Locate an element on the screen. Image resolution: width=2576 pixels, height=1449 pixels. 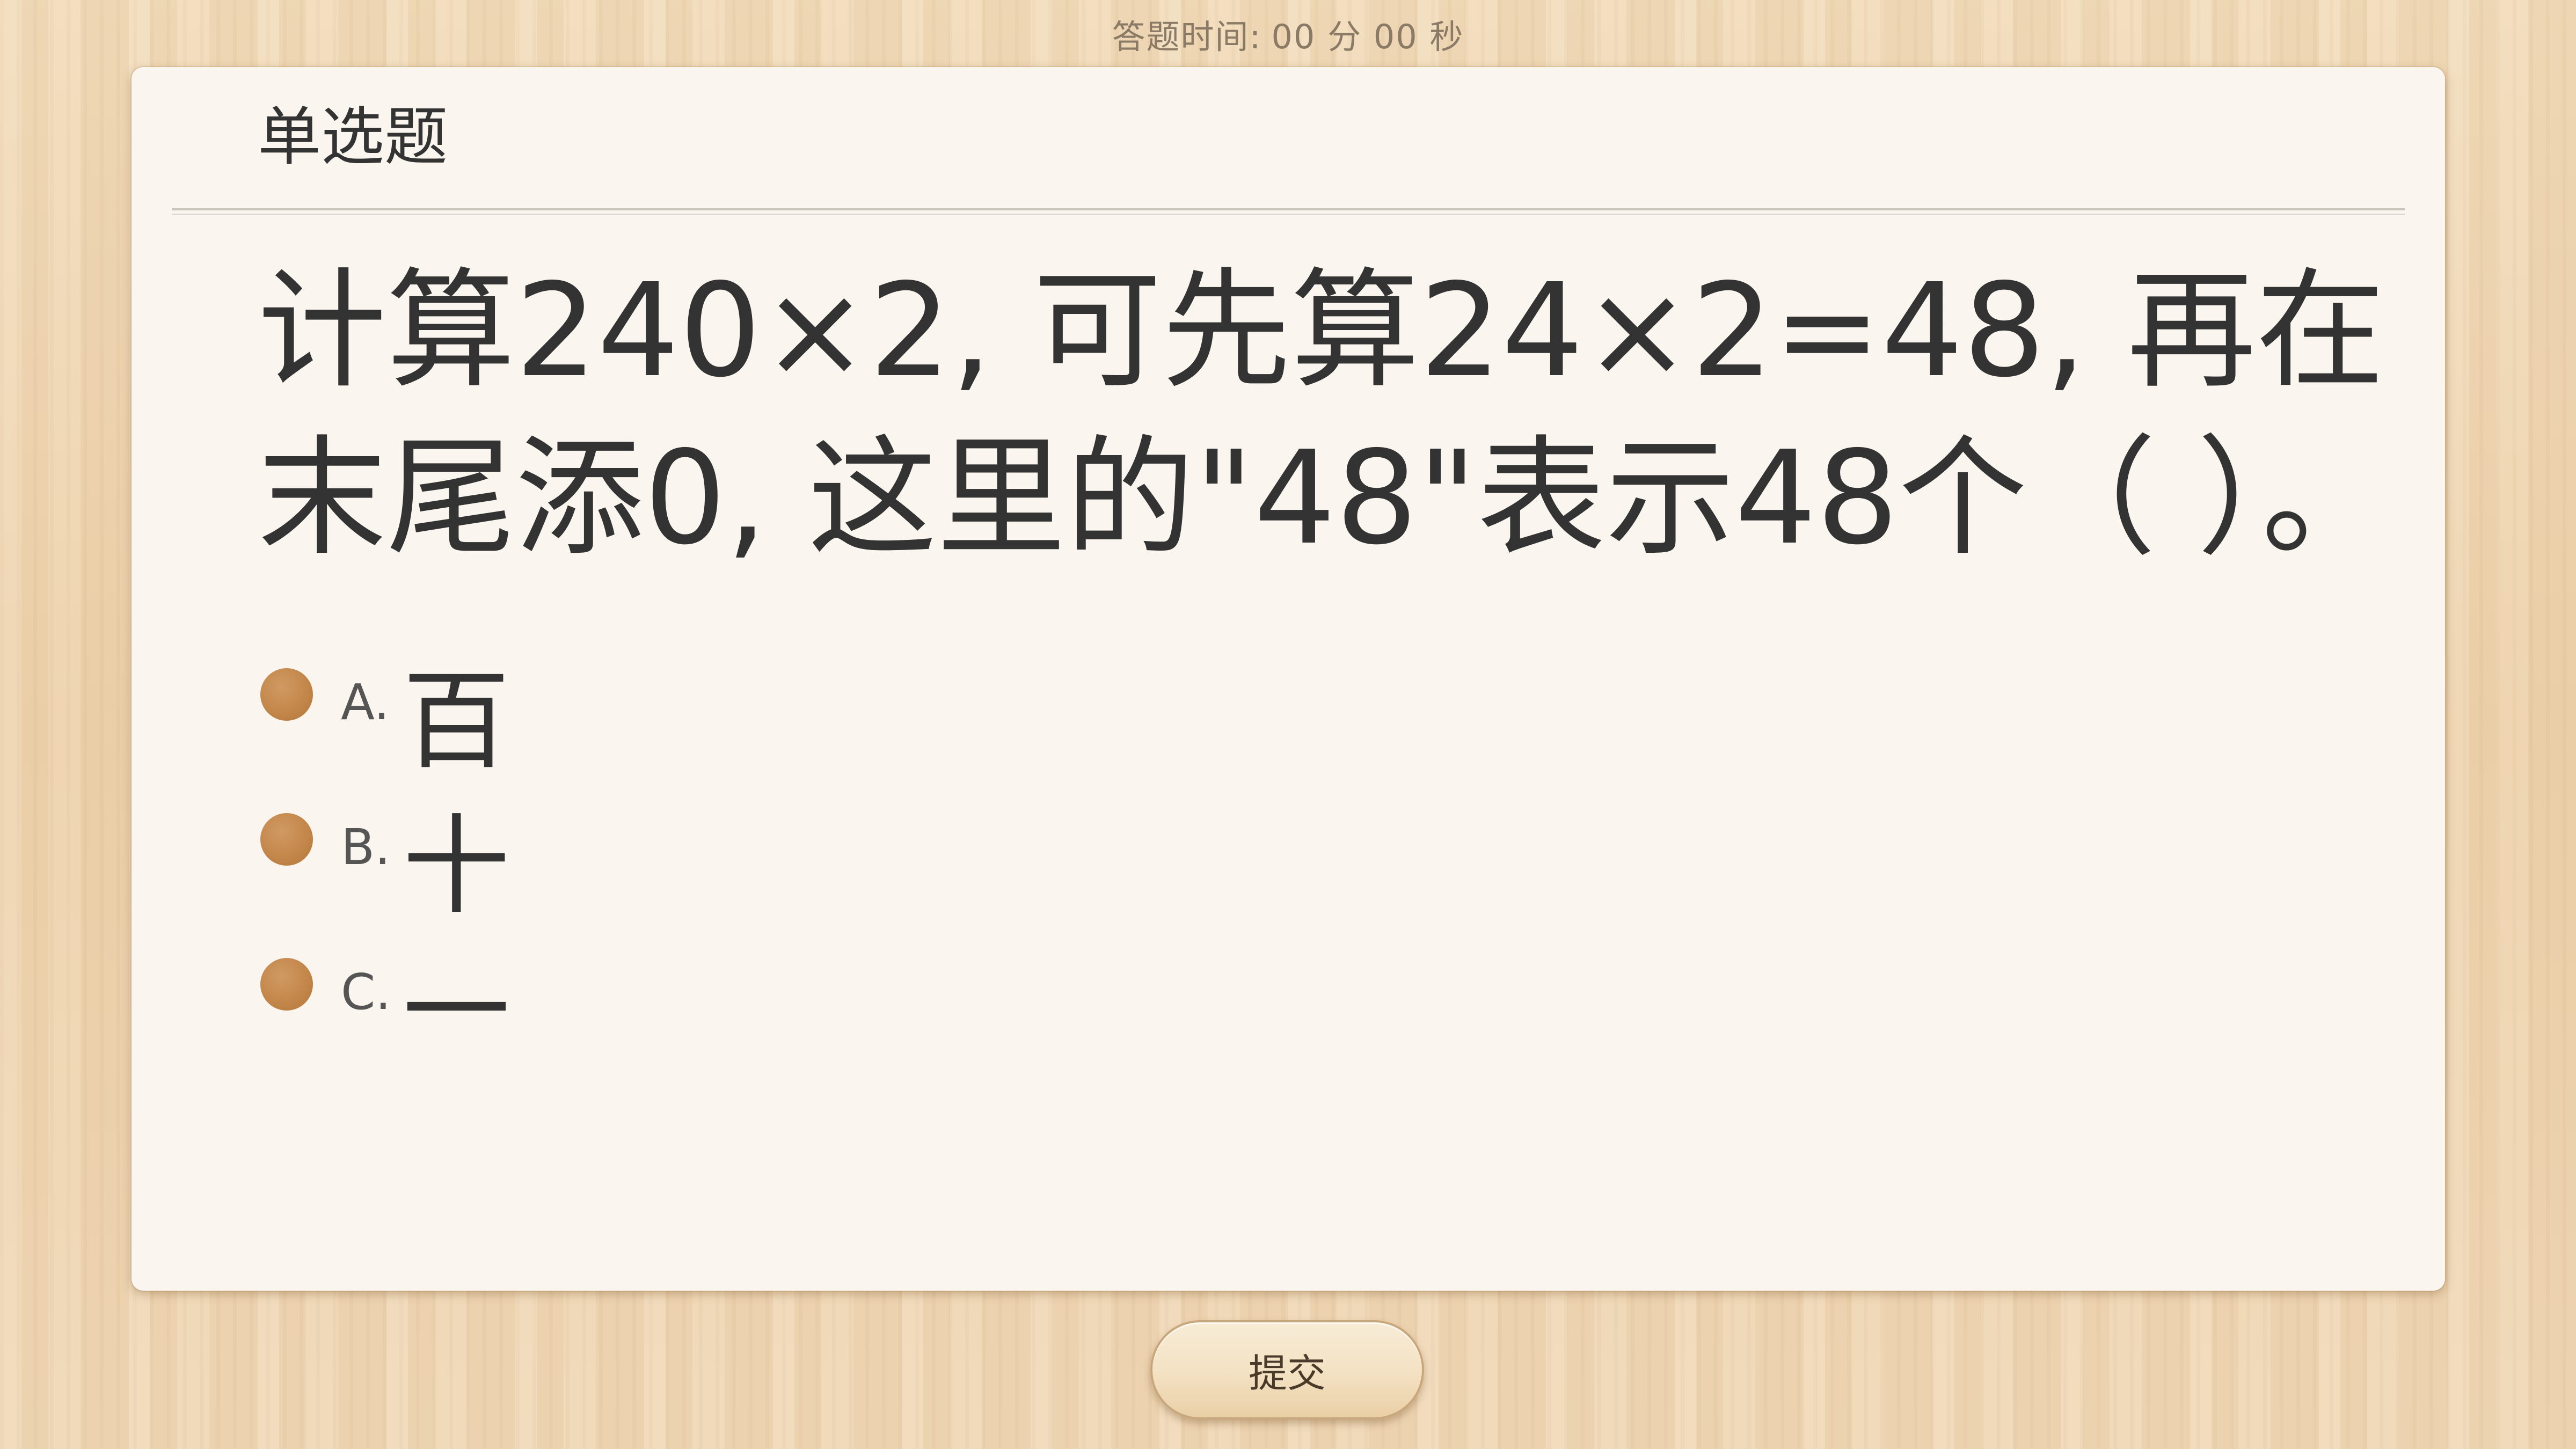
option-text: 一 is located at coordinates (456, 1011).